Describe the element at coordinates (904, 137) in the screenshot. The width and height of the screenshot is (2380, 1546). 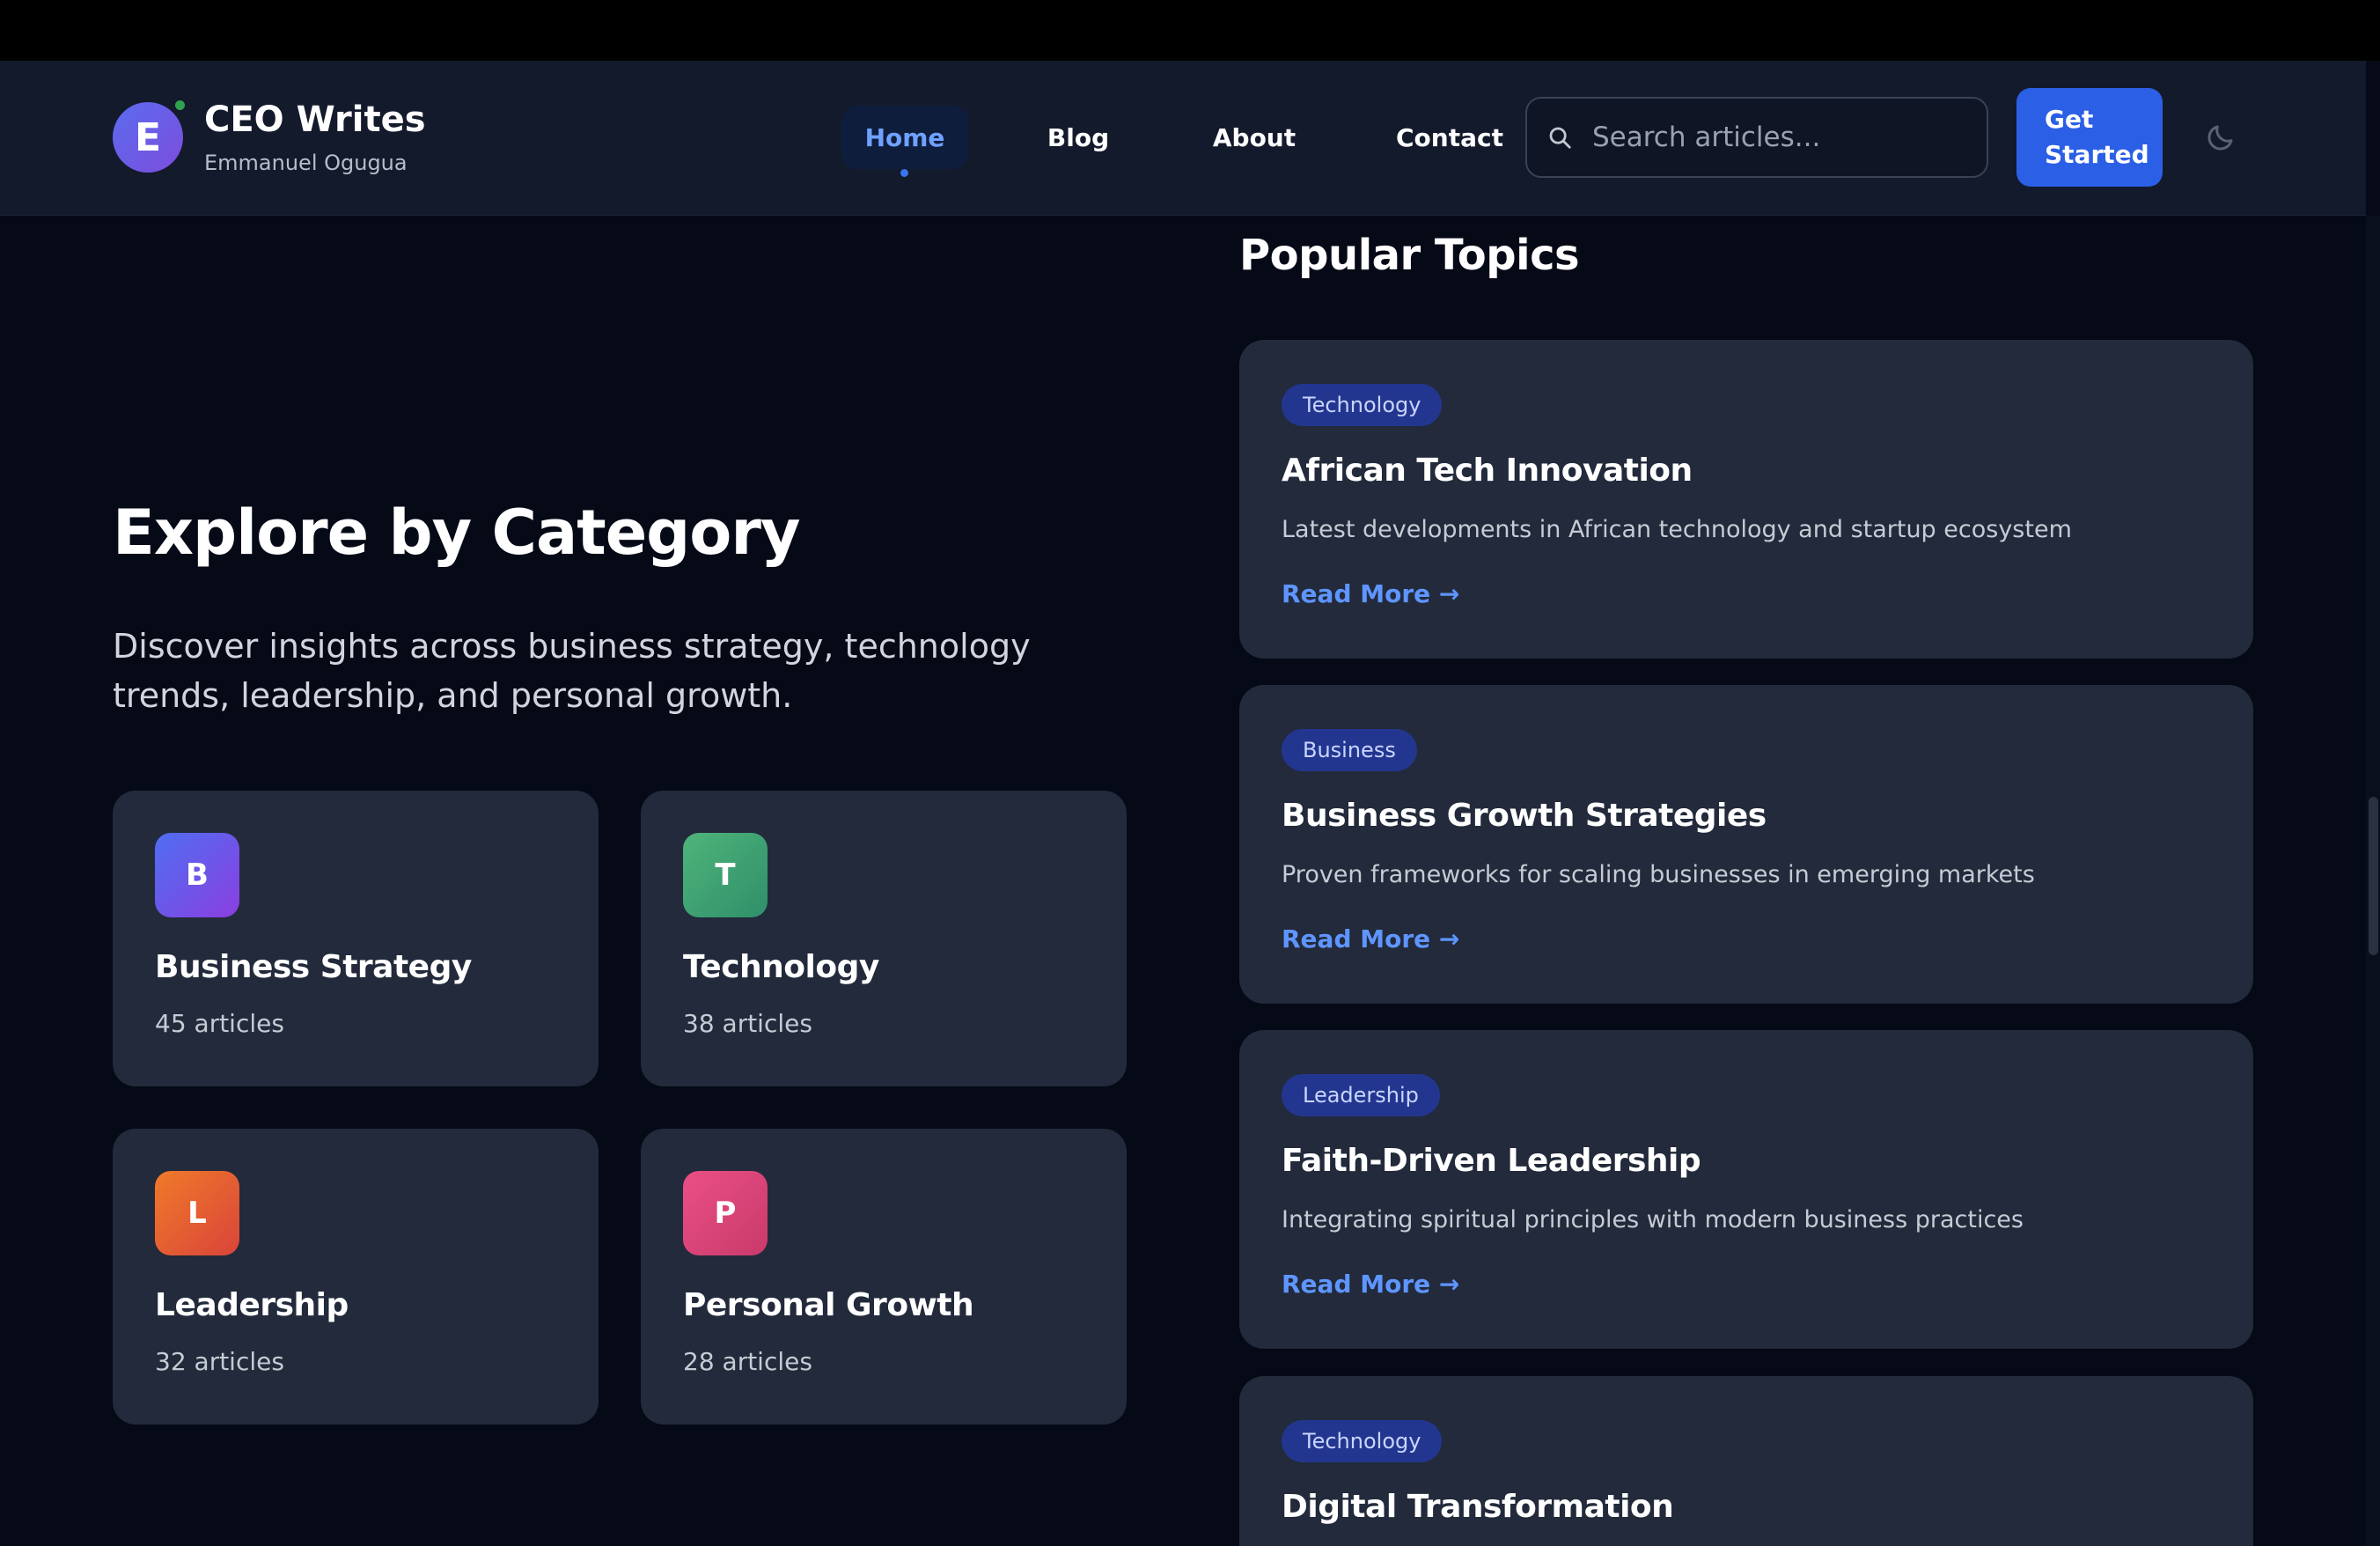
I see `nav-home: Home` at that location.